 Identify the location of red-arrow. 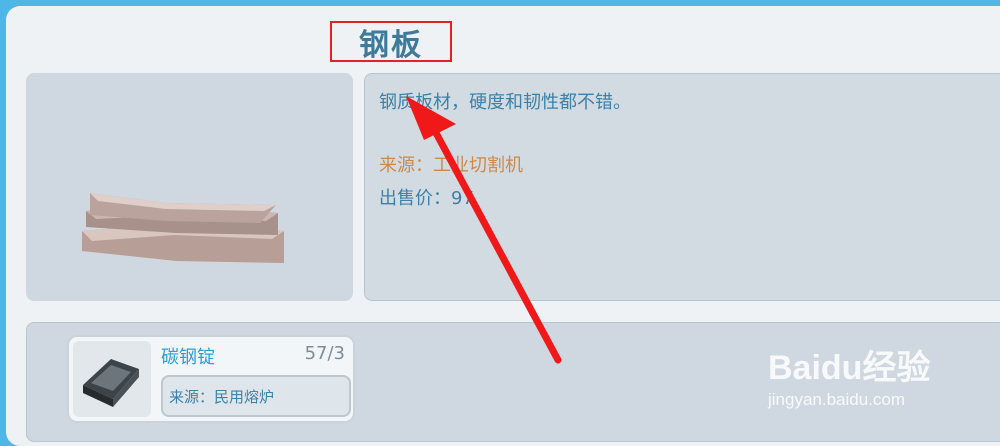
(484, 230).